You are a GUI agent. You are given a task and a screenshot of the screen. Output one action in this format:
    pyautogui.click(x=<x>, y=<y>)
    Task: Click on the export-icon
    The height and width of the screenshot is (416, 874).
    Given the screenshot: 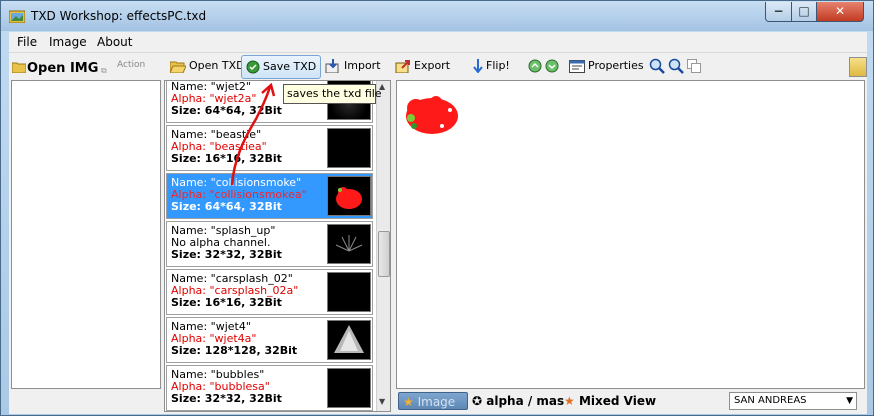 What is the action you would take?
    pyautogui.click(x=402, y=66)
    